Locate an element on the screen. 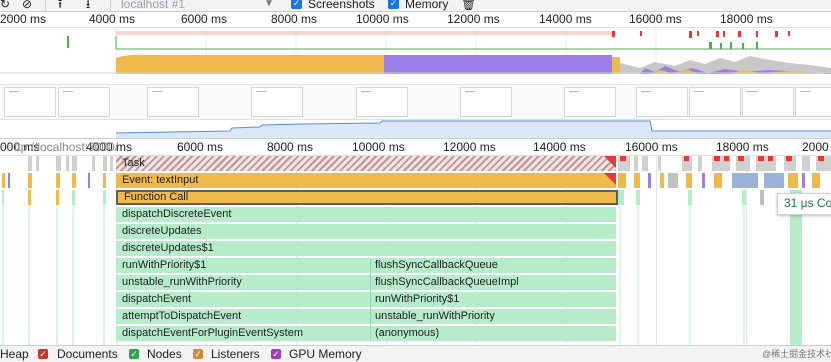 Image resolution: width=831 pixels, height=362 pixels. flame-frame-label: flushSyncCallbackQueueImpl is located at coordinates (447, 282).